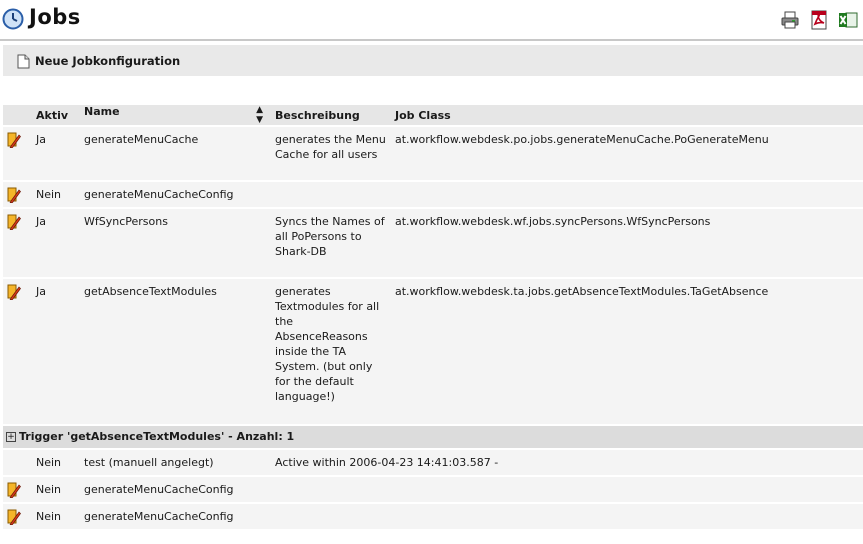 The image size is (863, 544). I want to click on clock-icon, so click(13, 19).